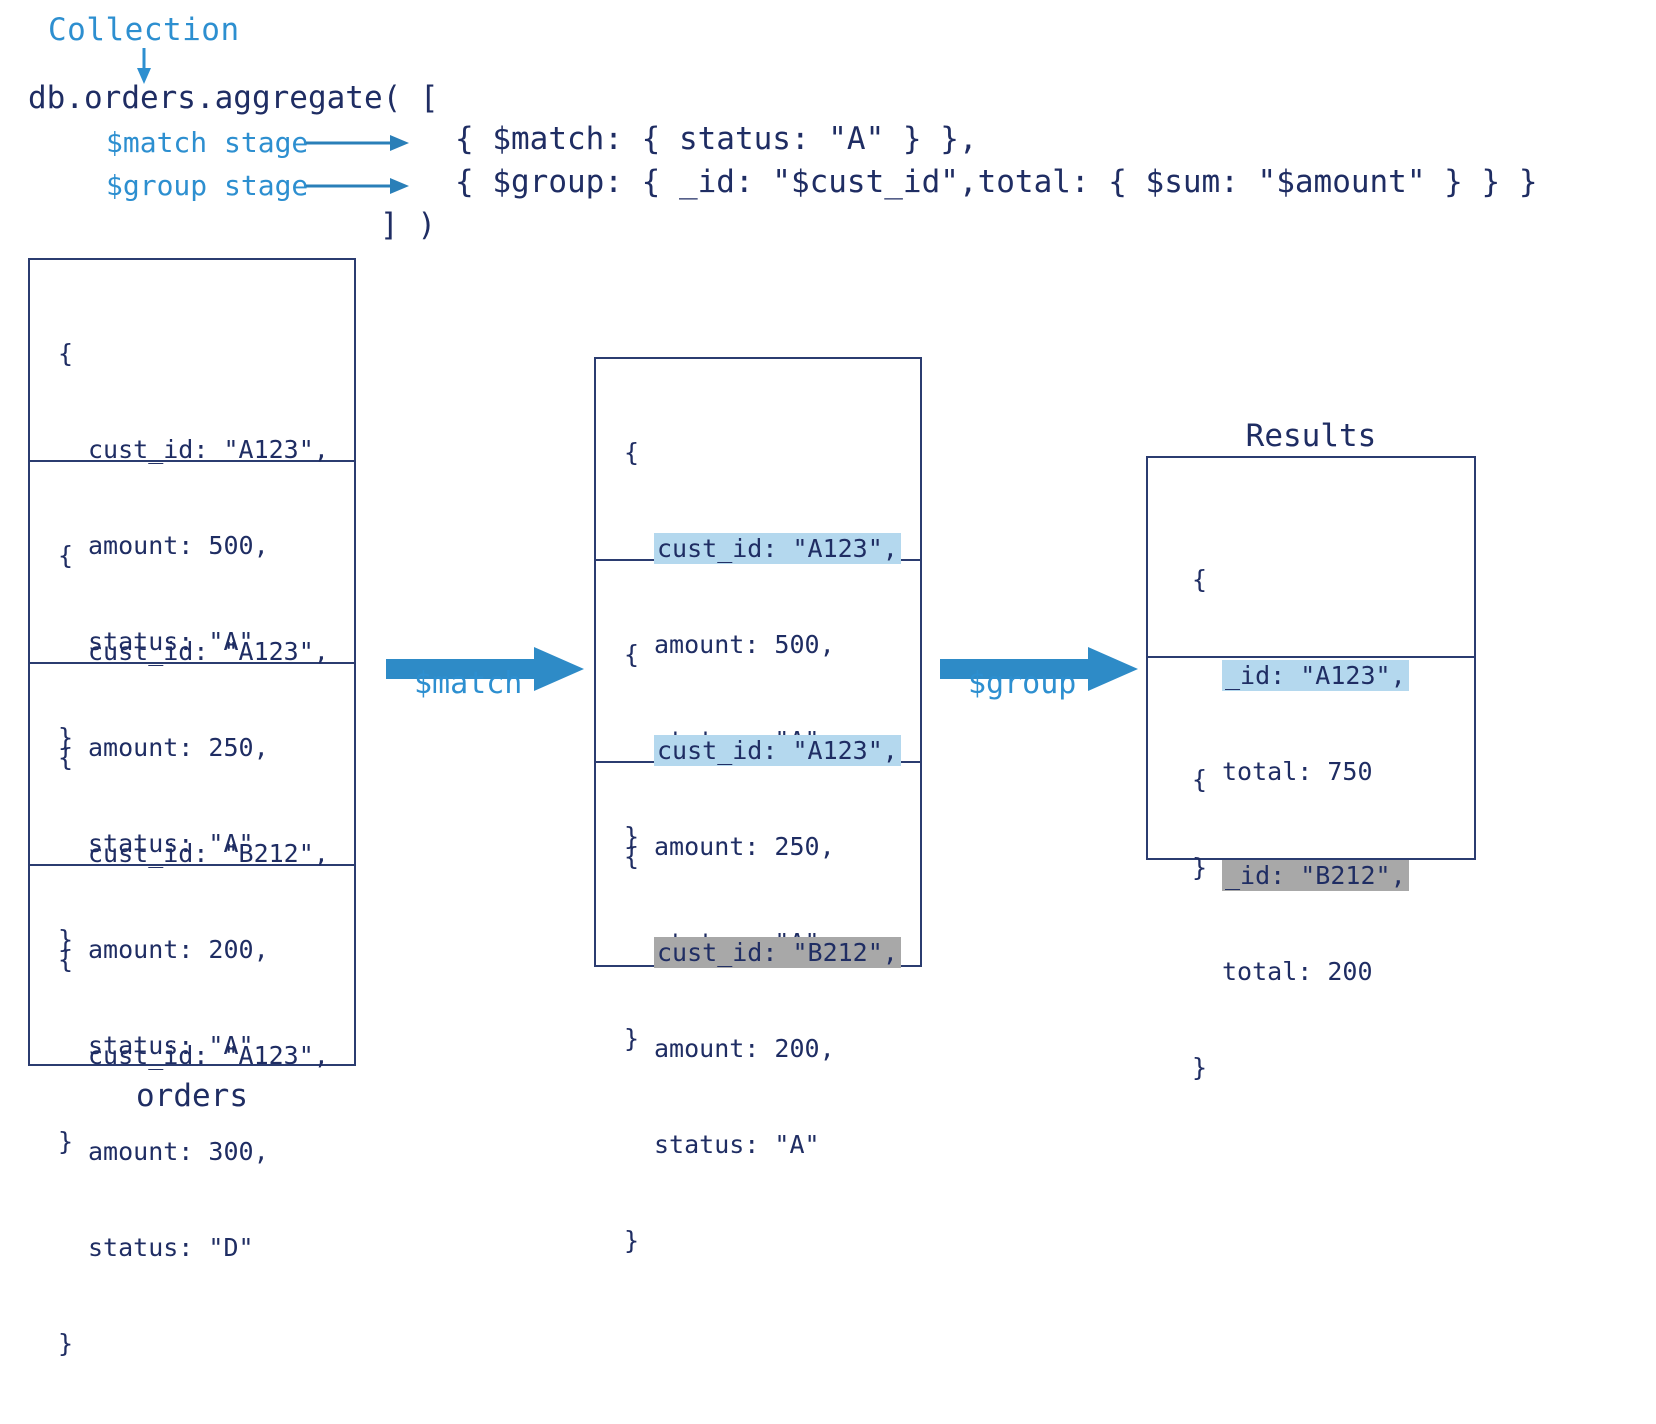  I want to click on result-document: { _id: "A123", total: 750 }, so click(1311, 670).